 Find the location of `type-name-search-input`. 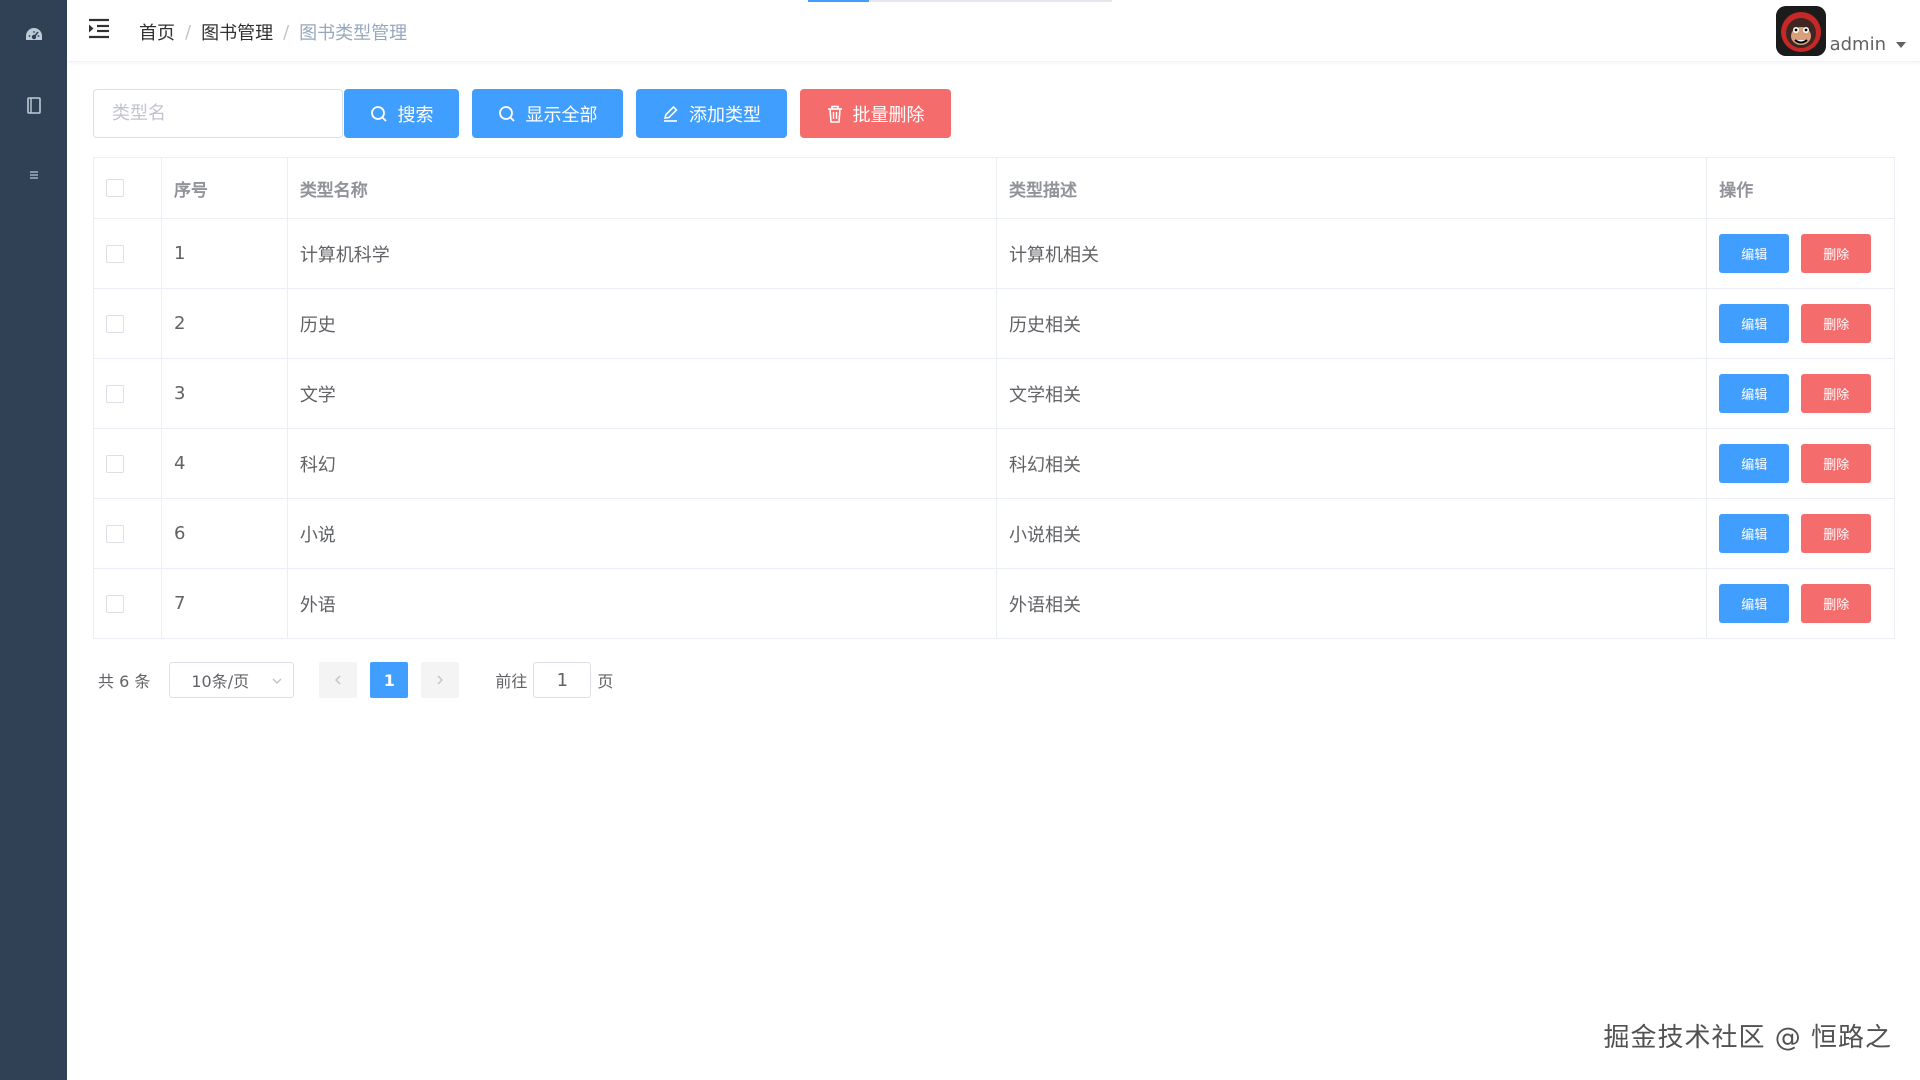

type-name-search-input is located at coordinates (218, 113).